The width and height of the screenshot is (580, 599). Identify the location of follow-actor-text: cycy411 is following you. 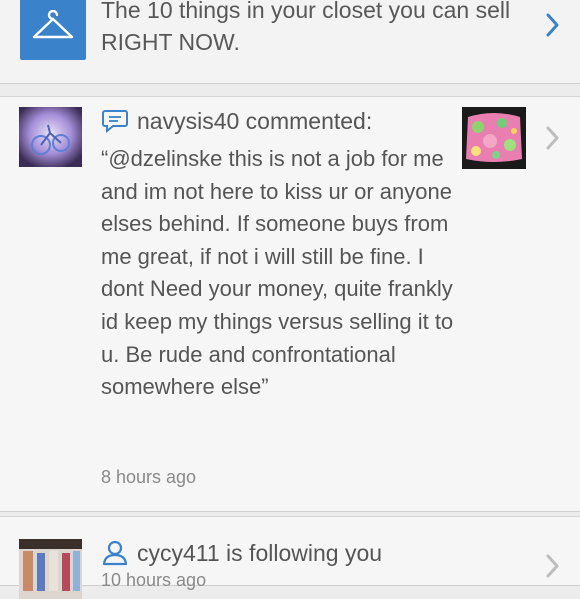
(260, 552).